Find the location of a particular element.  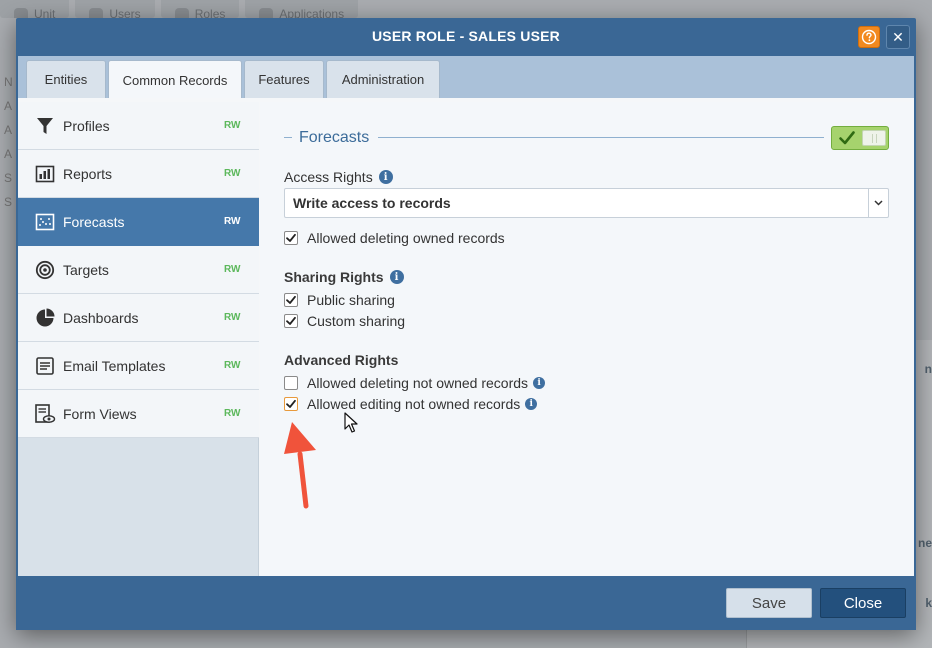

sidebar-item-form-views: Form Views RW is located at coordinates (138, 414).